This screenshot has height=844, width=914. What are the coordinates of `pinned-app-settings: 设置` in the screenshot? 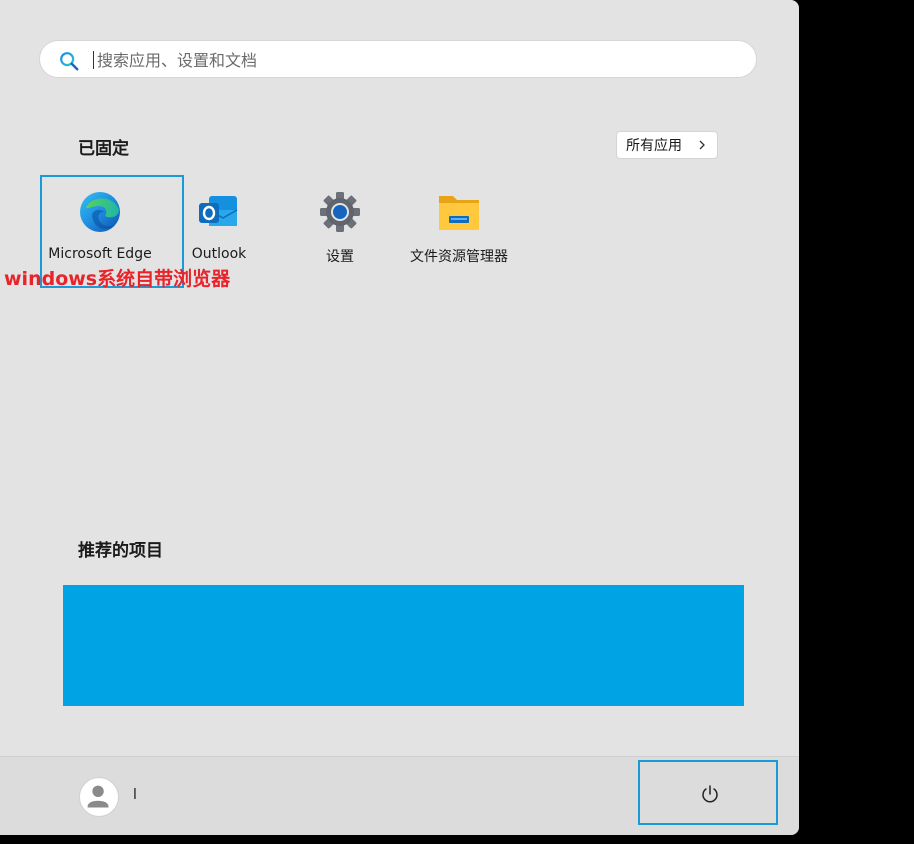 It's located at (340, 232).